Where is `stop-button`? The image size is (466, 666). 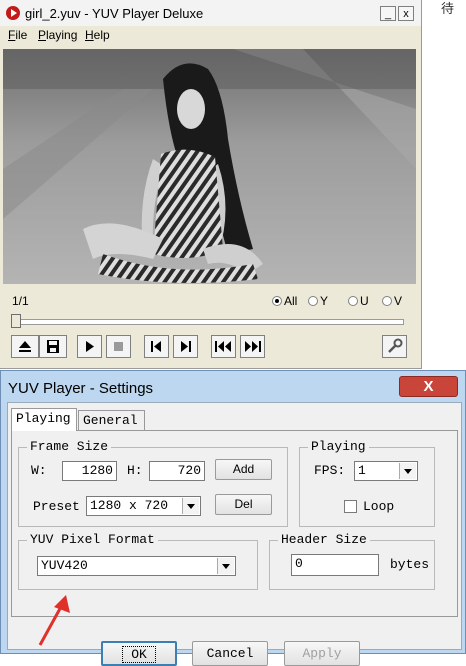 stop-button is located at coordinates (118, 346).